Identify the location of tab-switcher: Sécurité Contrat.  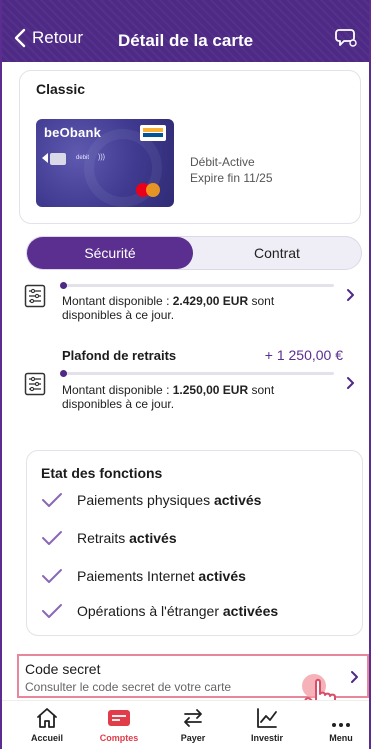
(194, 253).